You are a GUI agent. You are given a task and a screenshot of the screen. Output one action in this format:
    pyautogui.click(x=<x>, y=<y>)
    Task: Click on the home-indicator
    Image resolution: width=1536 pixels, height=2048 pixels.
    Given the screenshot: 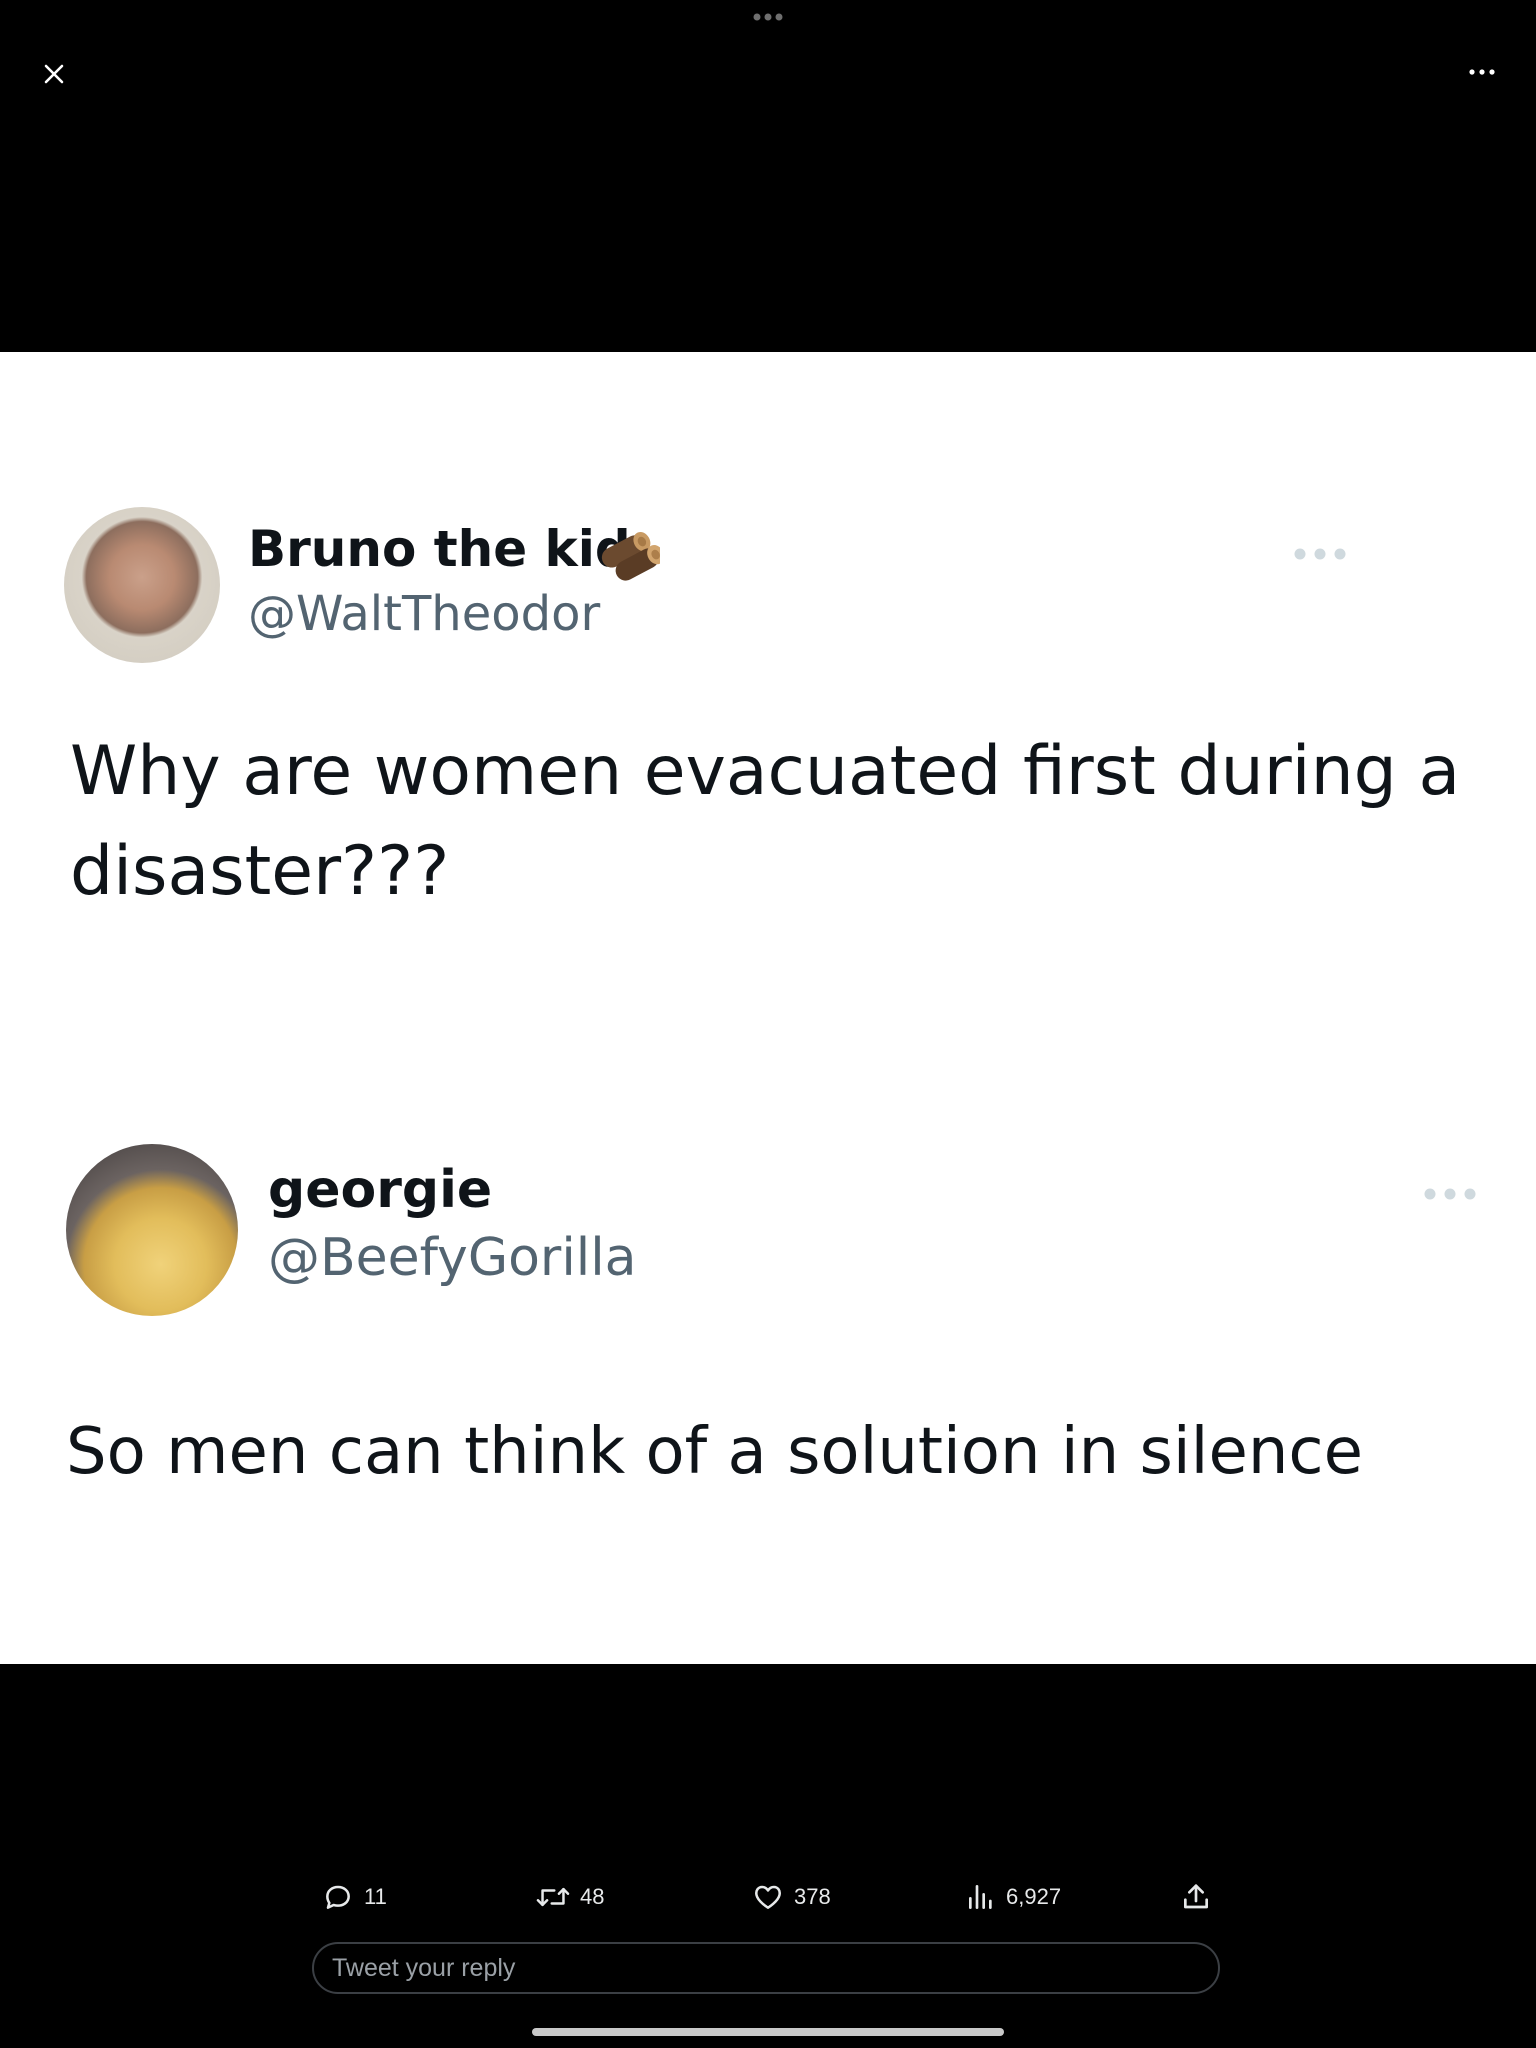 What is the action you would take?
    pyautogui.click(x=768, y=2032)
    